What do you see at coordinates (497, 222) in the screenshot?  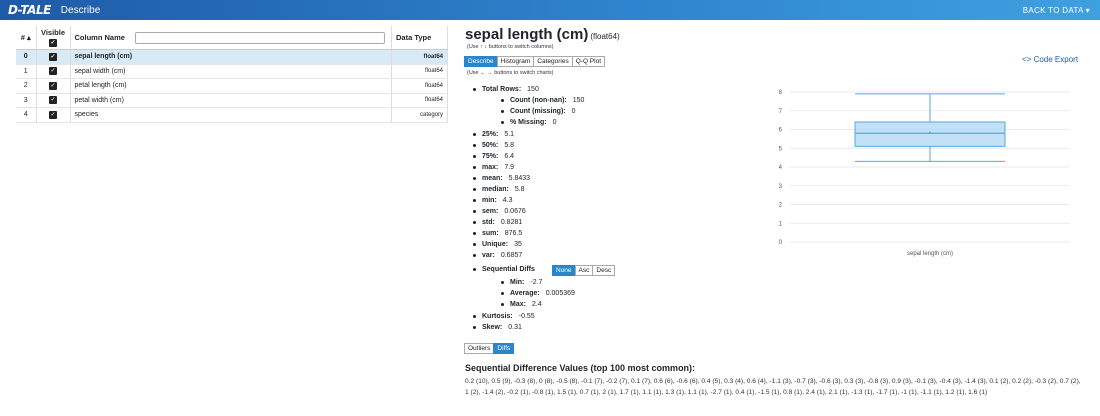 I see `stat-std: std: 0.8281` at bounding box center [497, 222].